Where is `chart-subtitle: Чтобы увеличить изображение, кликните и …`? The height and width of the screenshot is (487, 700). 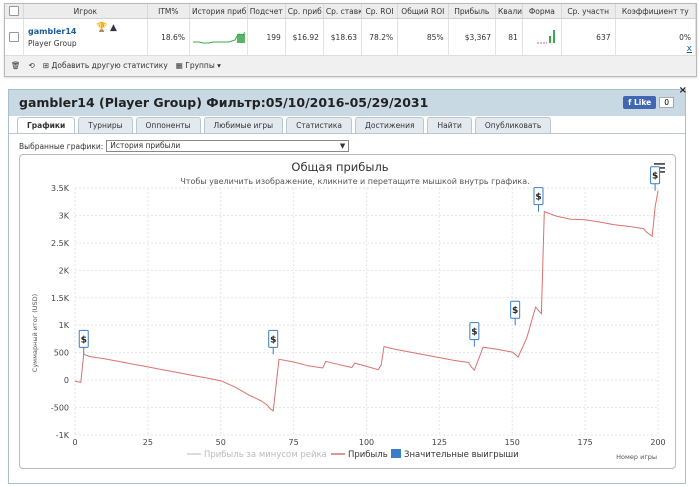 chart-subtitle: Чтобы увеличить изображение, кликните и … is located at coordinates (354, 181).